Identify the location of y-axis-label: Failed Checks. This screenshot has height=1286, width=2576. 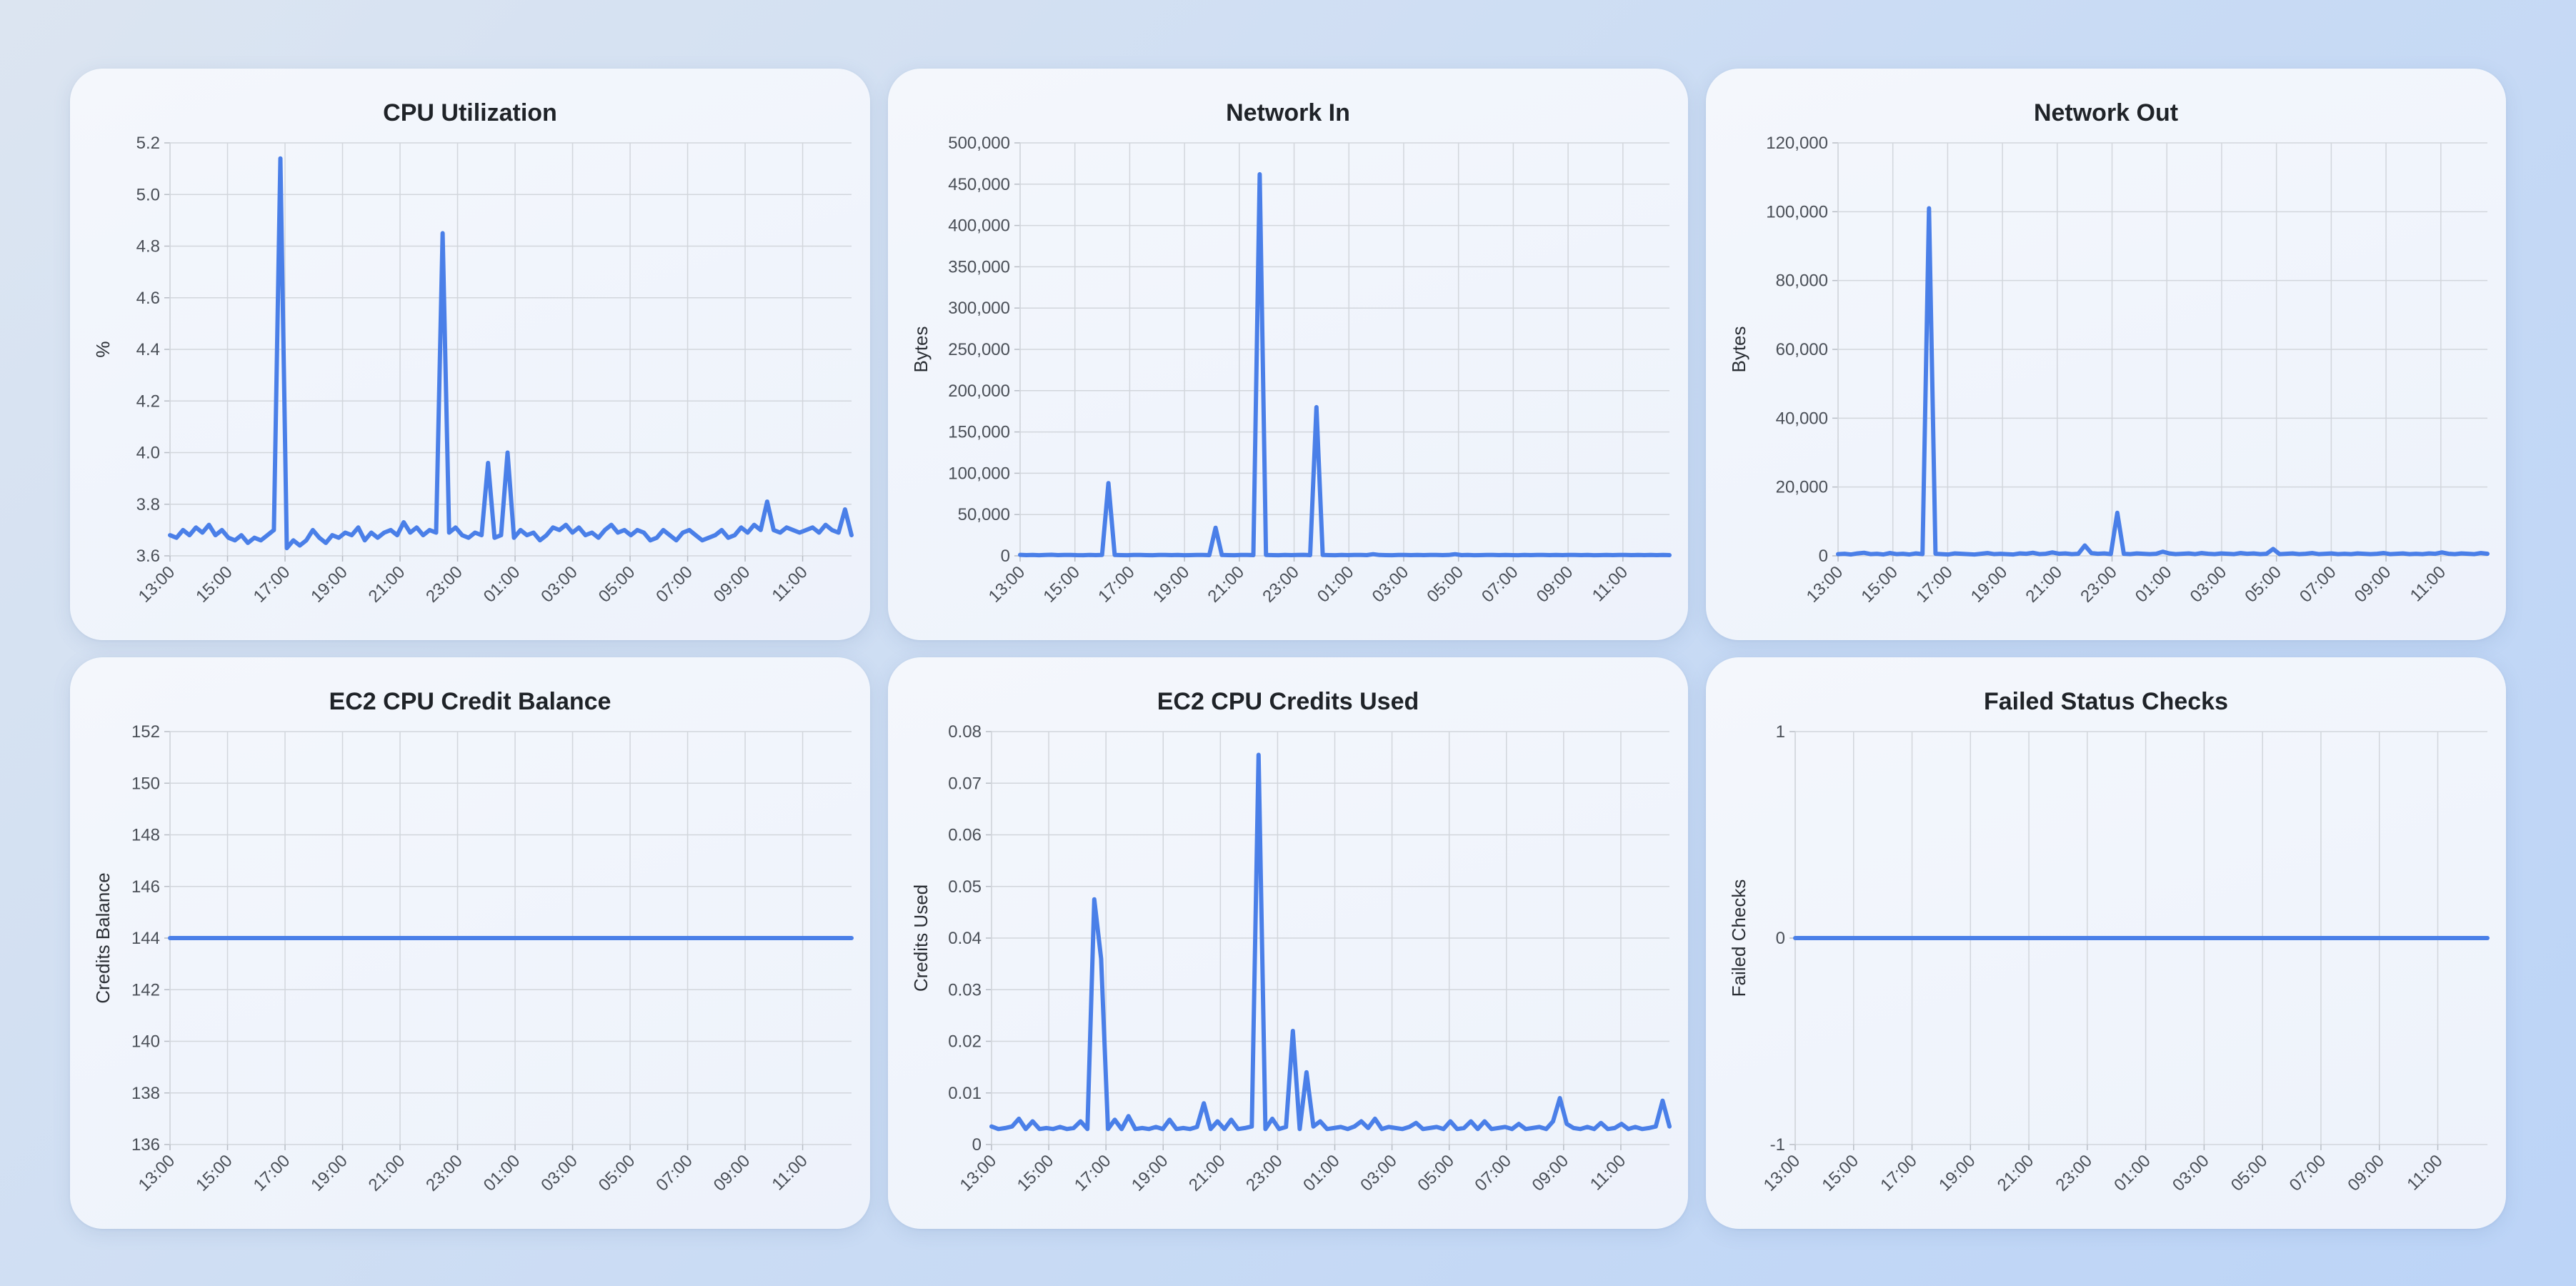
(1738, 938).